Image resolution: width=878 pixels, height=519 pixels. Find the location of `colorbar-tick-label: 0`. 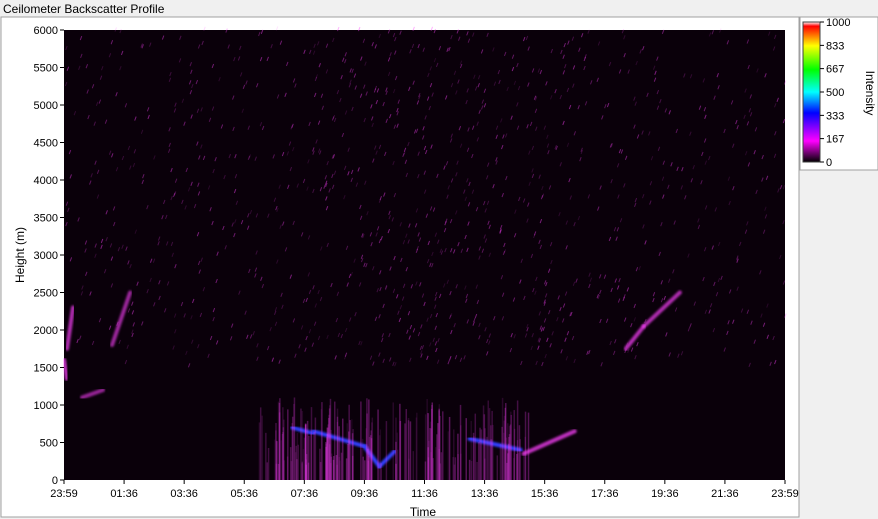

colorbar-tick-label: 0 is located at coordinates (829, 163).